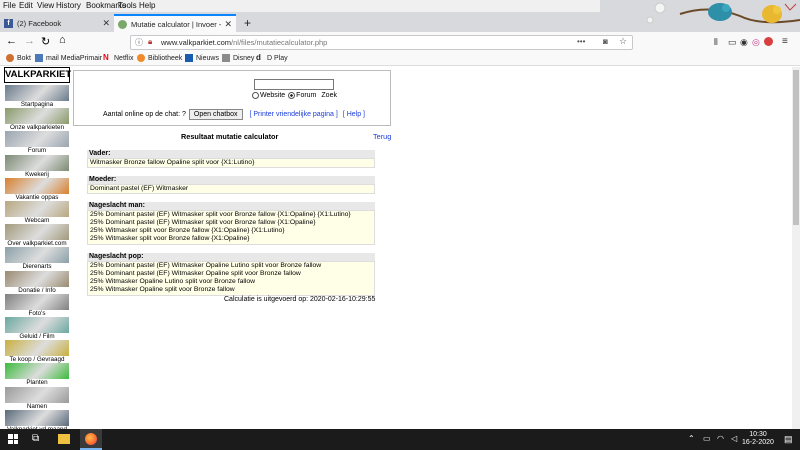 The width and height of the screenshot is (800, 450). Describe the element at coordinates (45, 41) in the screenshot. I see `reload-icon: ↻` at that location.